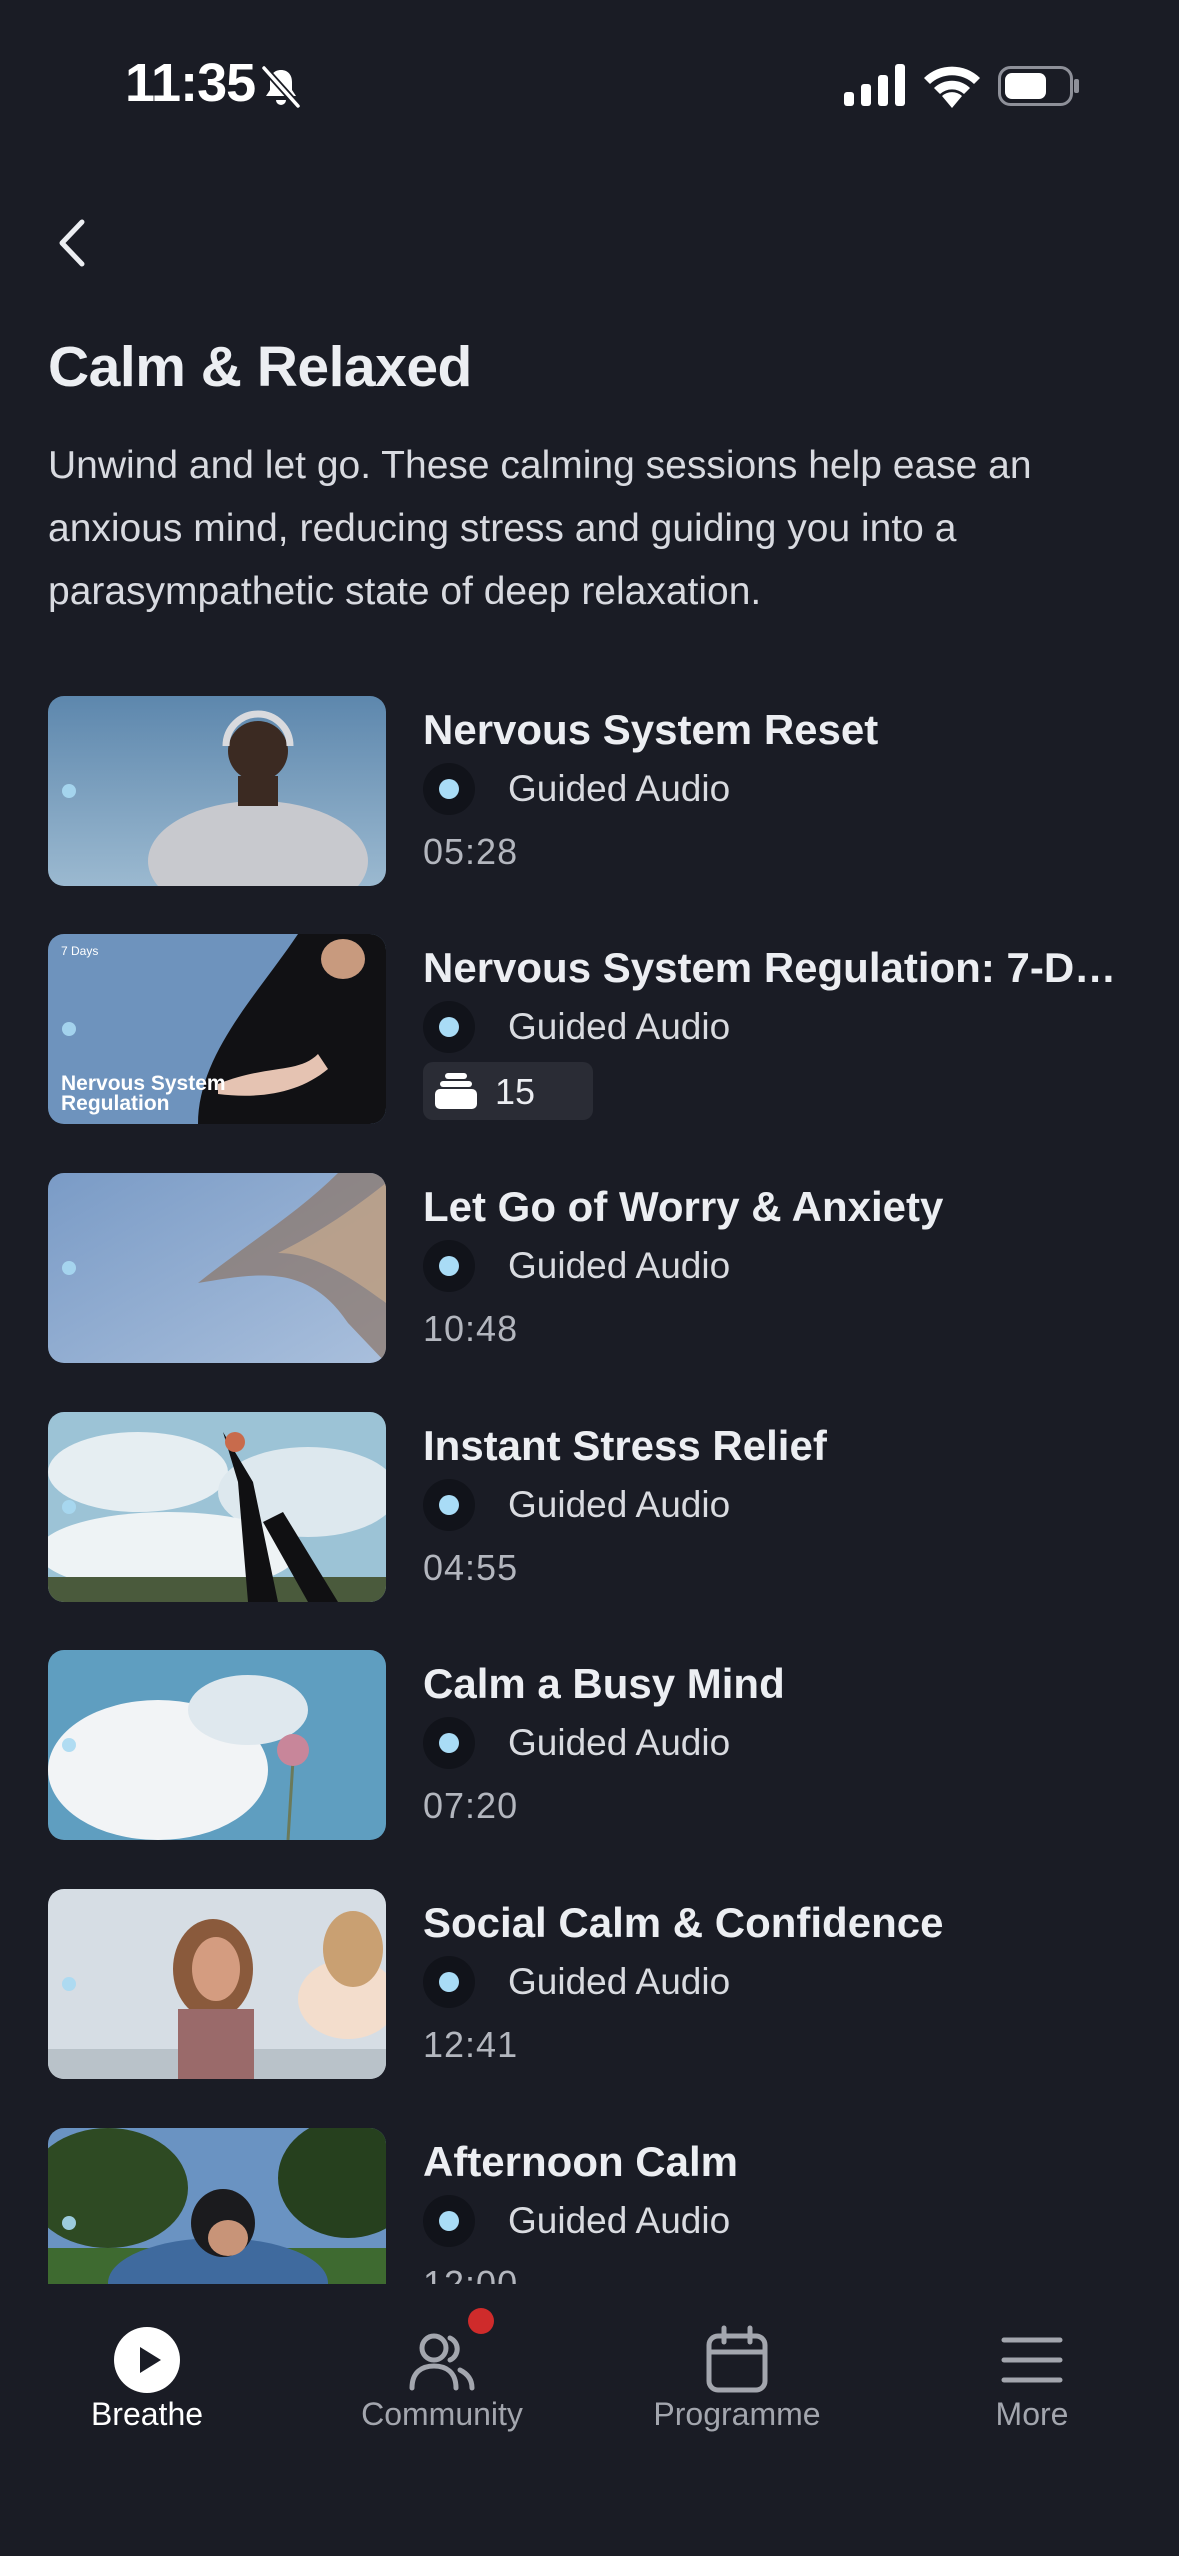 Image resolution: width=1179 pixels, height=2556 pixels. Describe the element at coordinates (481, 2321) in the screenshot. I see `notification-dot` at that location.